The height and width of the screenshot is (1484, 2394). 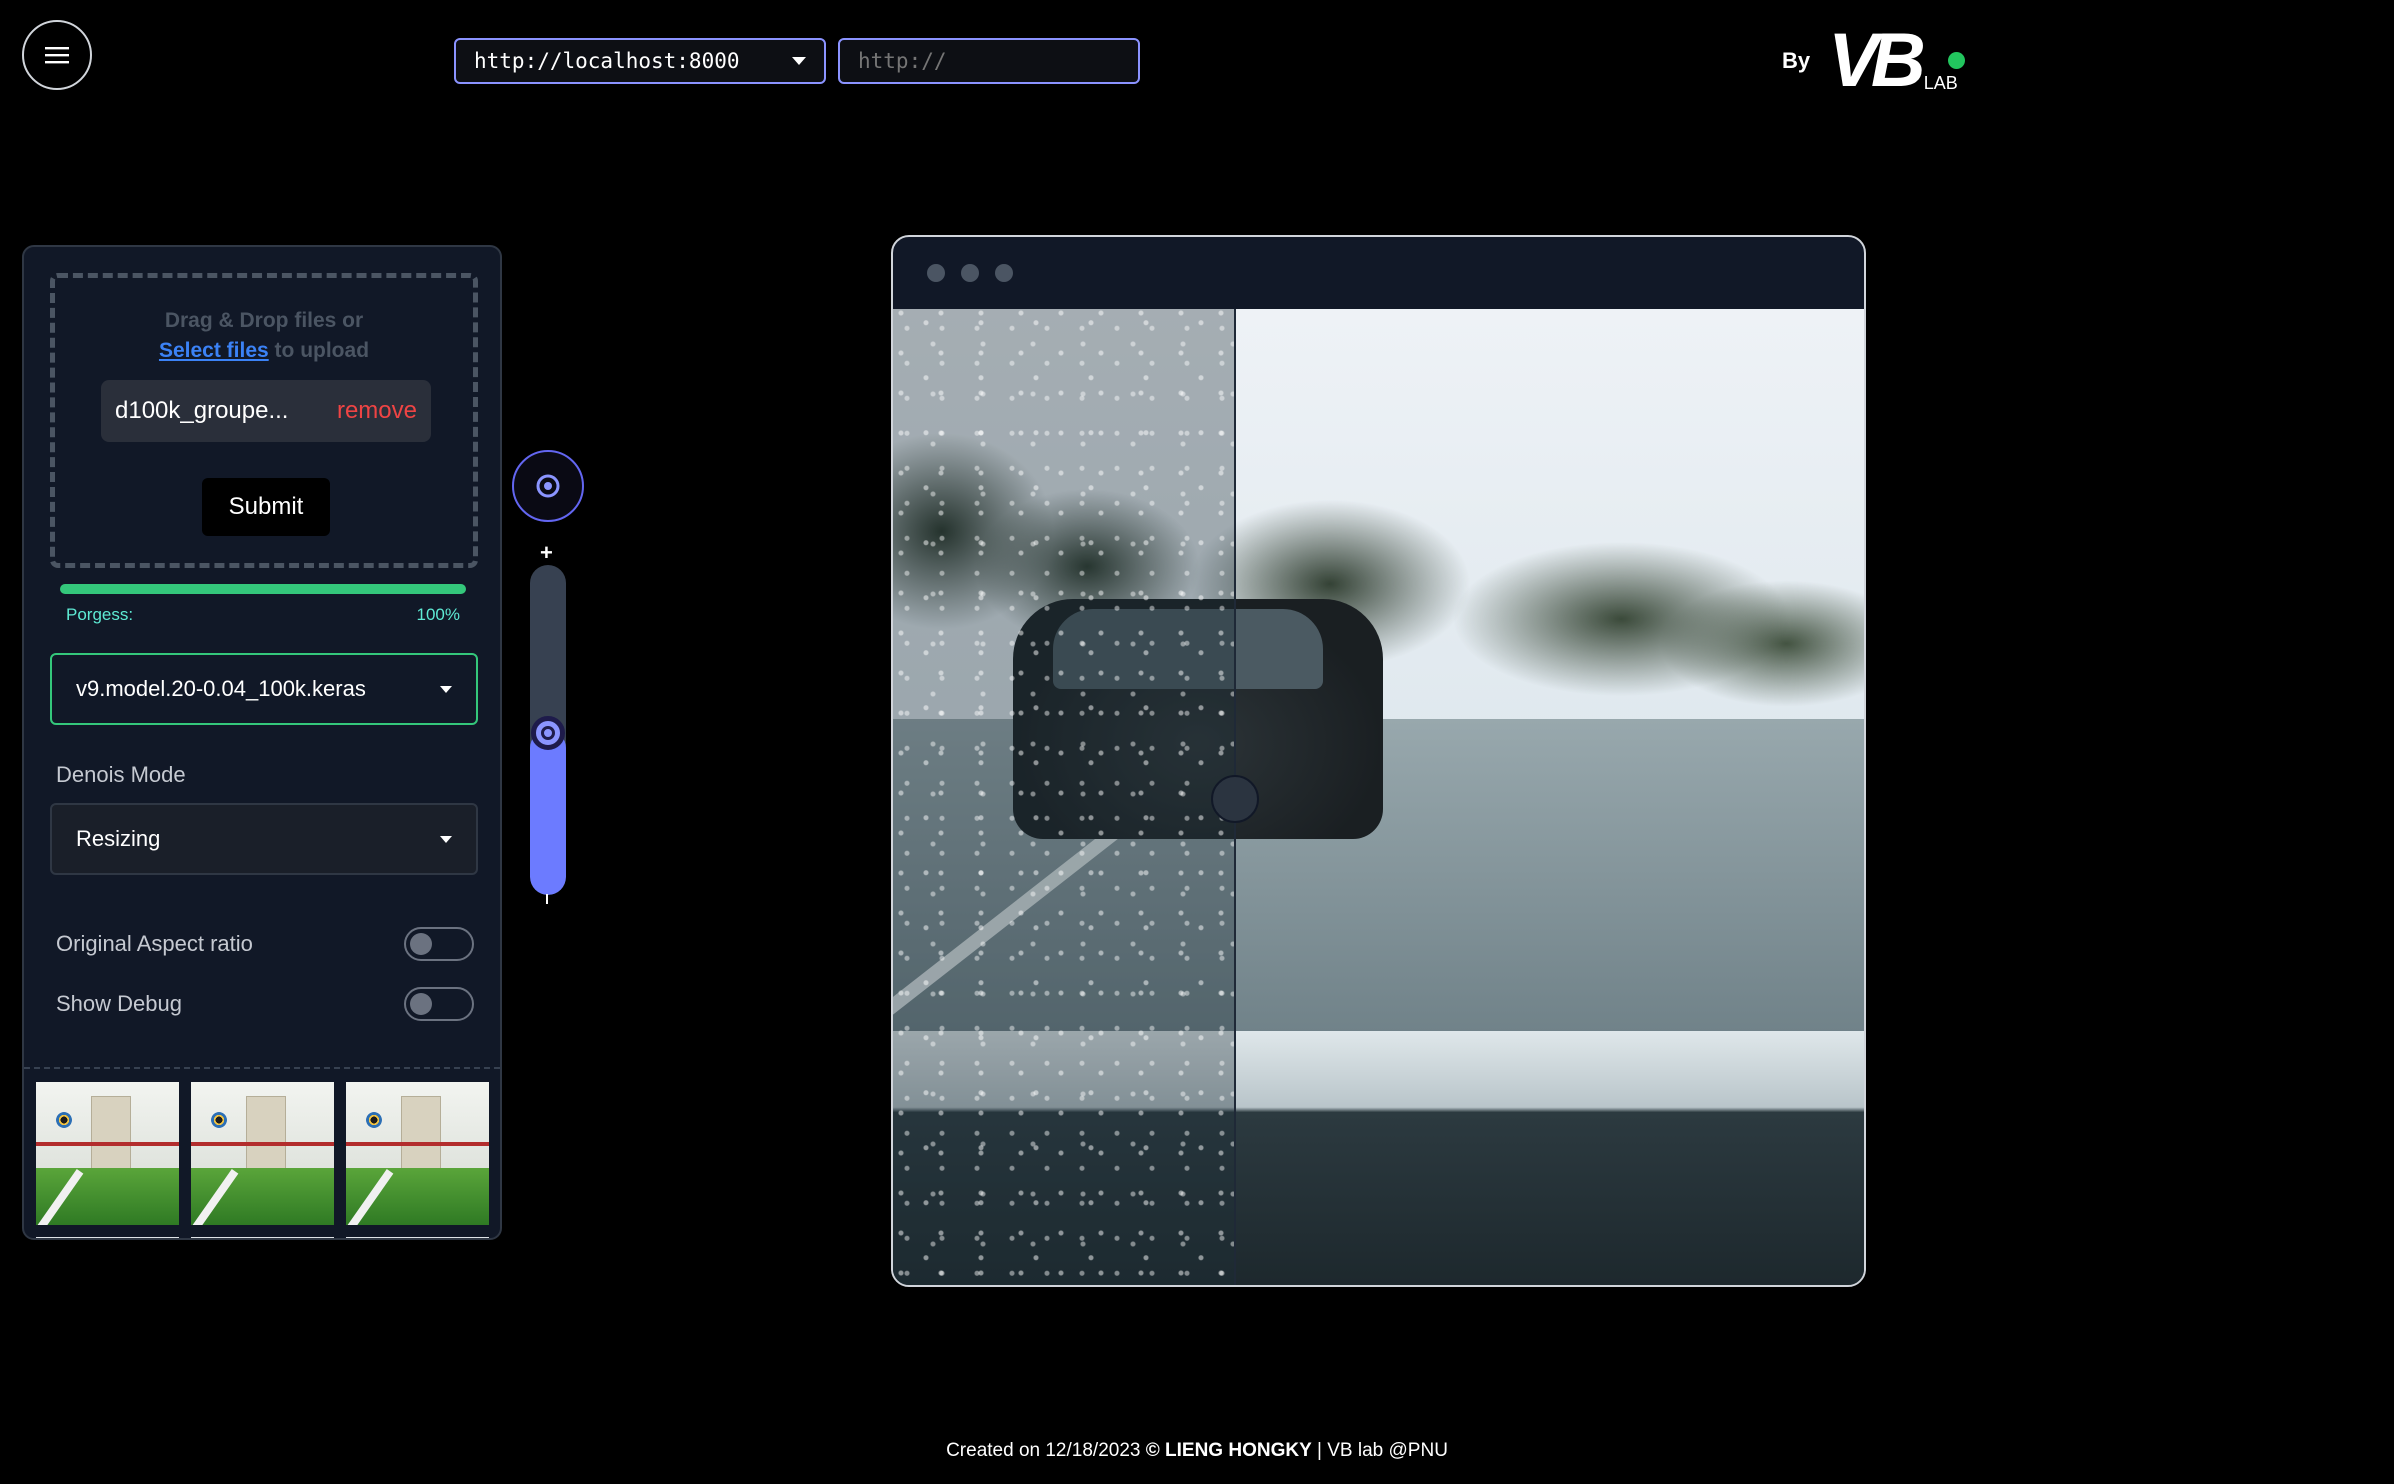 I want to click on server-url-select: http://localhost:8000, so click(x=640, y=61).